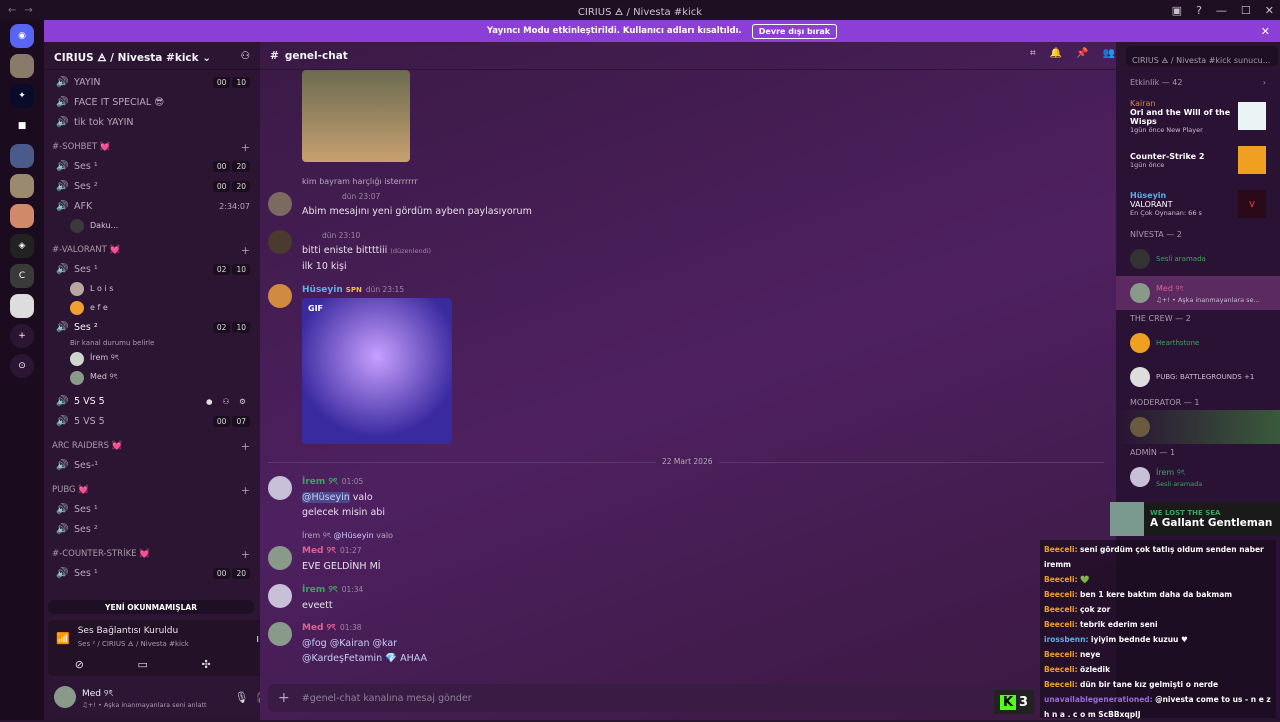 The image size is (1280, 722). Describe the element at coordinates (1265, 31) in the screenshot. I see `close-icon: ✕` at that location.